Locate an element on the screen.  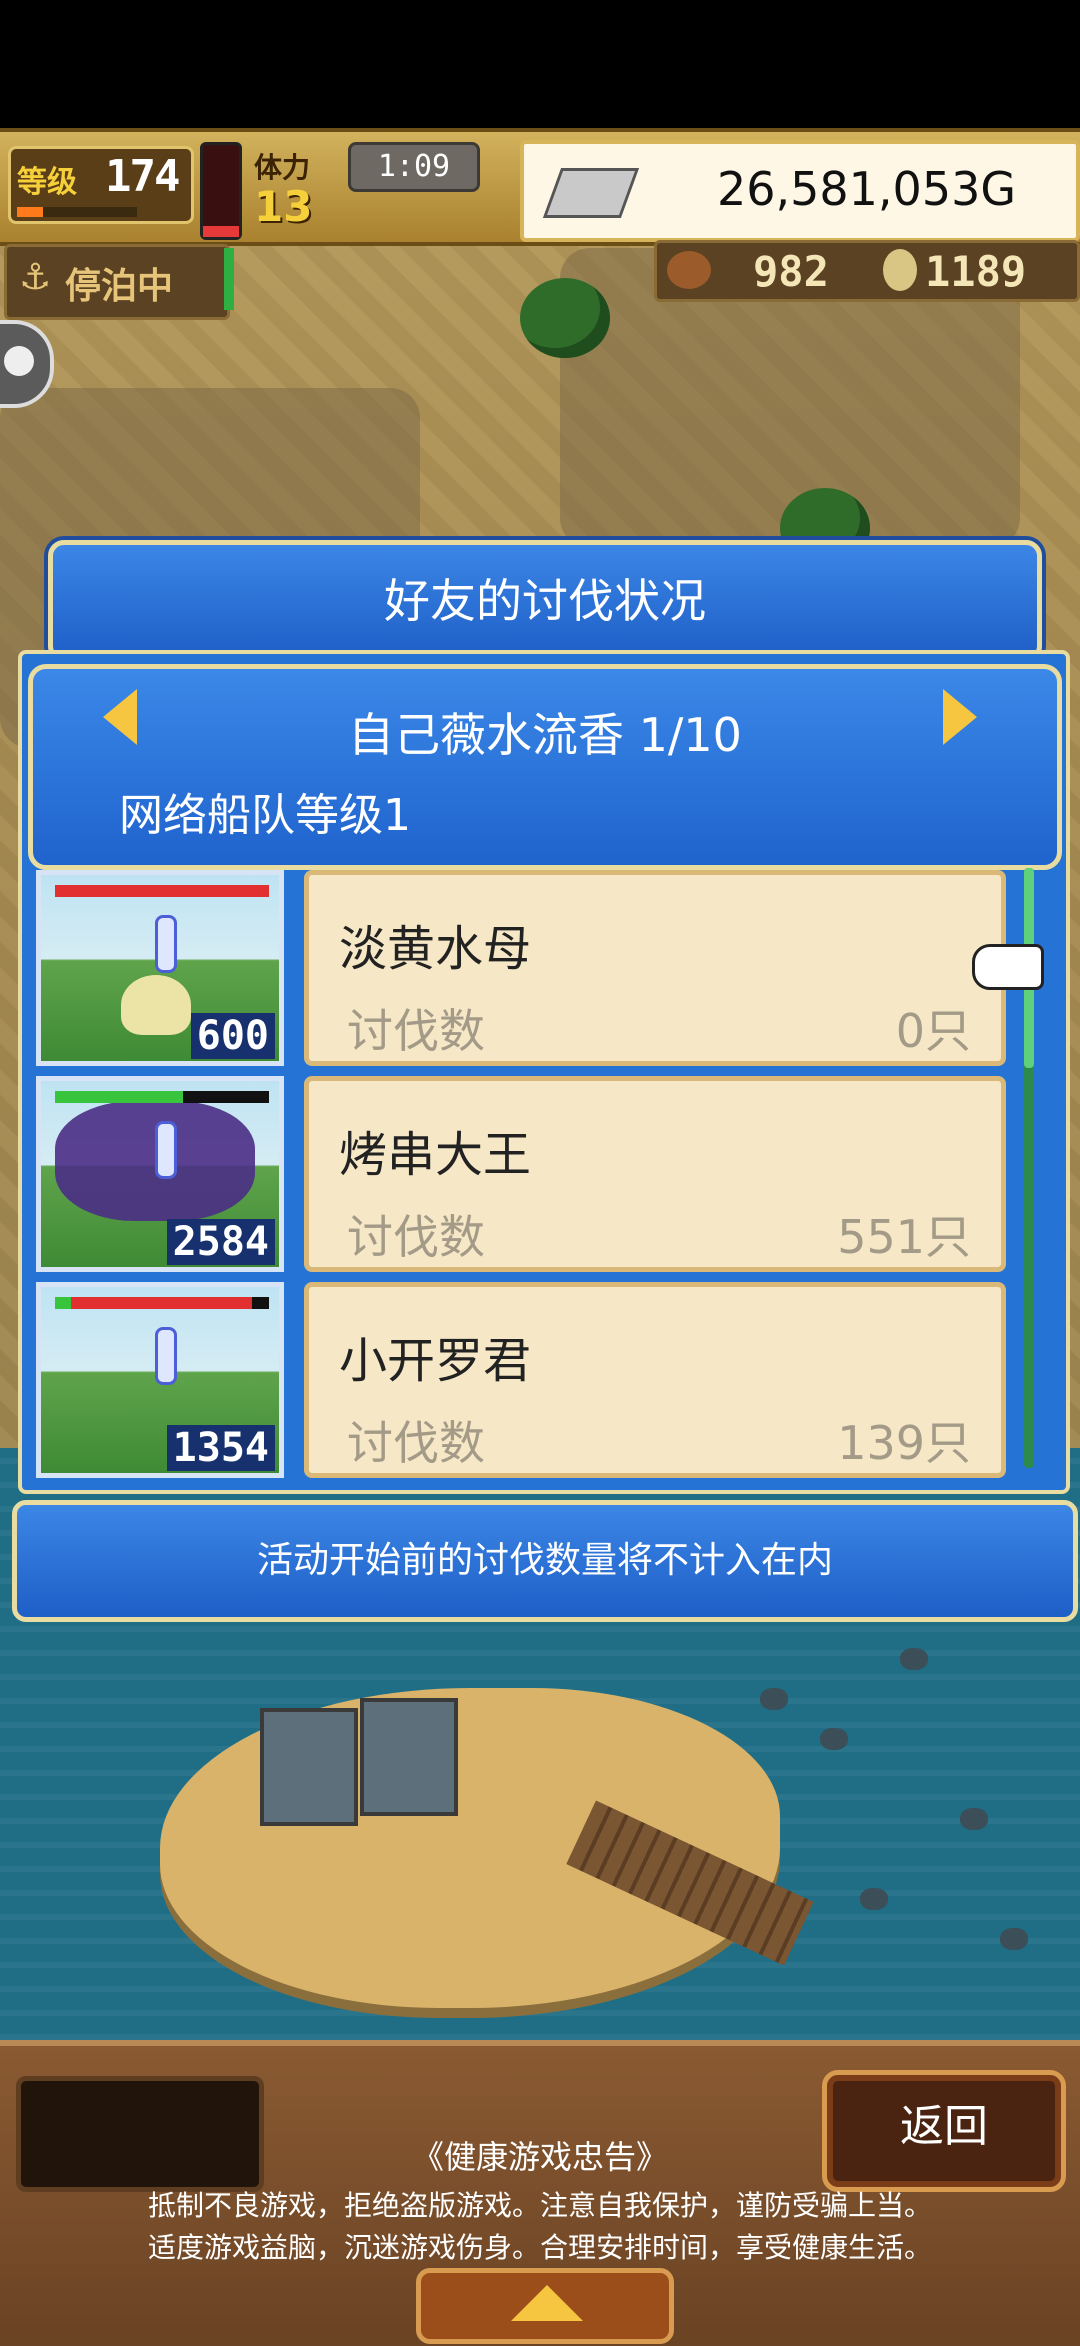
jellyfish-sprite is located at coordinates (156, 1005).